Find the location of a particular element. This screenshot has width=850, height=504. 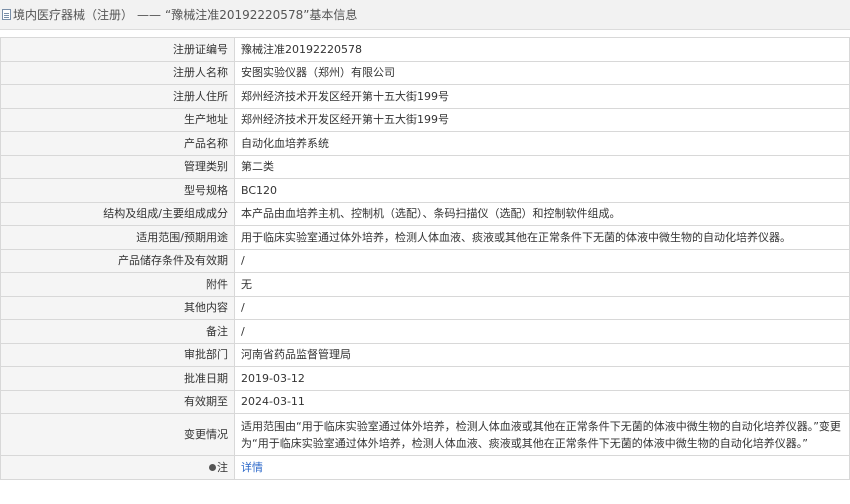

row-label: 注册人住所 is located at coordinates (117, 96).